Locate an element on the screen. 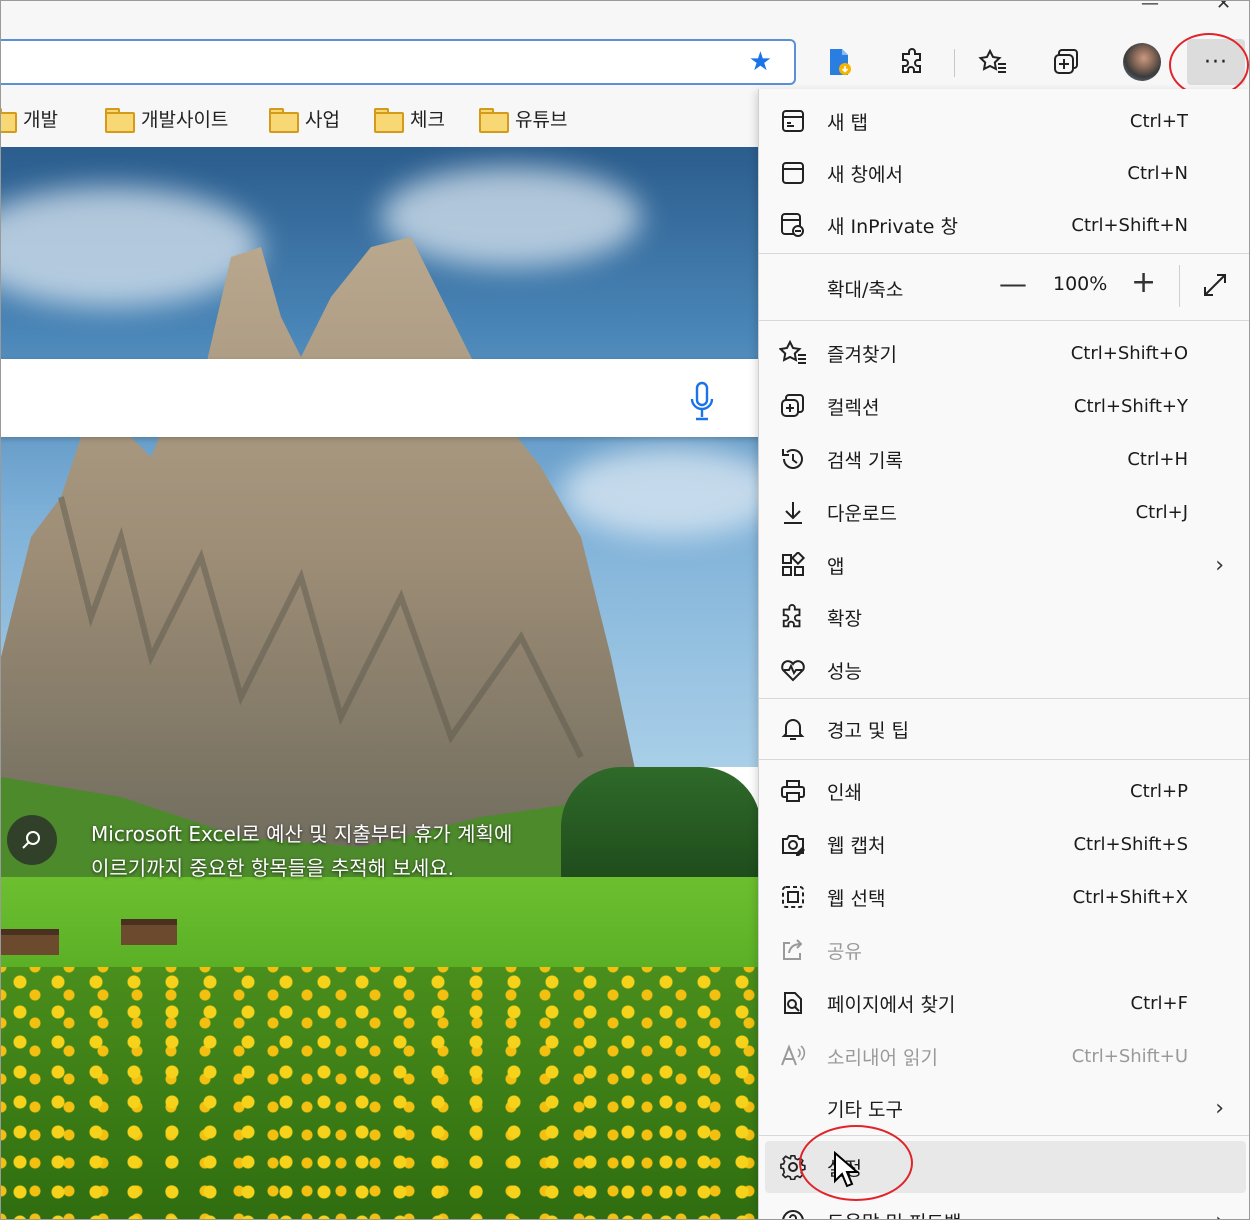 Image resolution: width=1250 pixels, height=1220 pixels. menu-item-collections: 컬렉션 Ctrl+Shift+Y is located at coordinates (1004, 406).